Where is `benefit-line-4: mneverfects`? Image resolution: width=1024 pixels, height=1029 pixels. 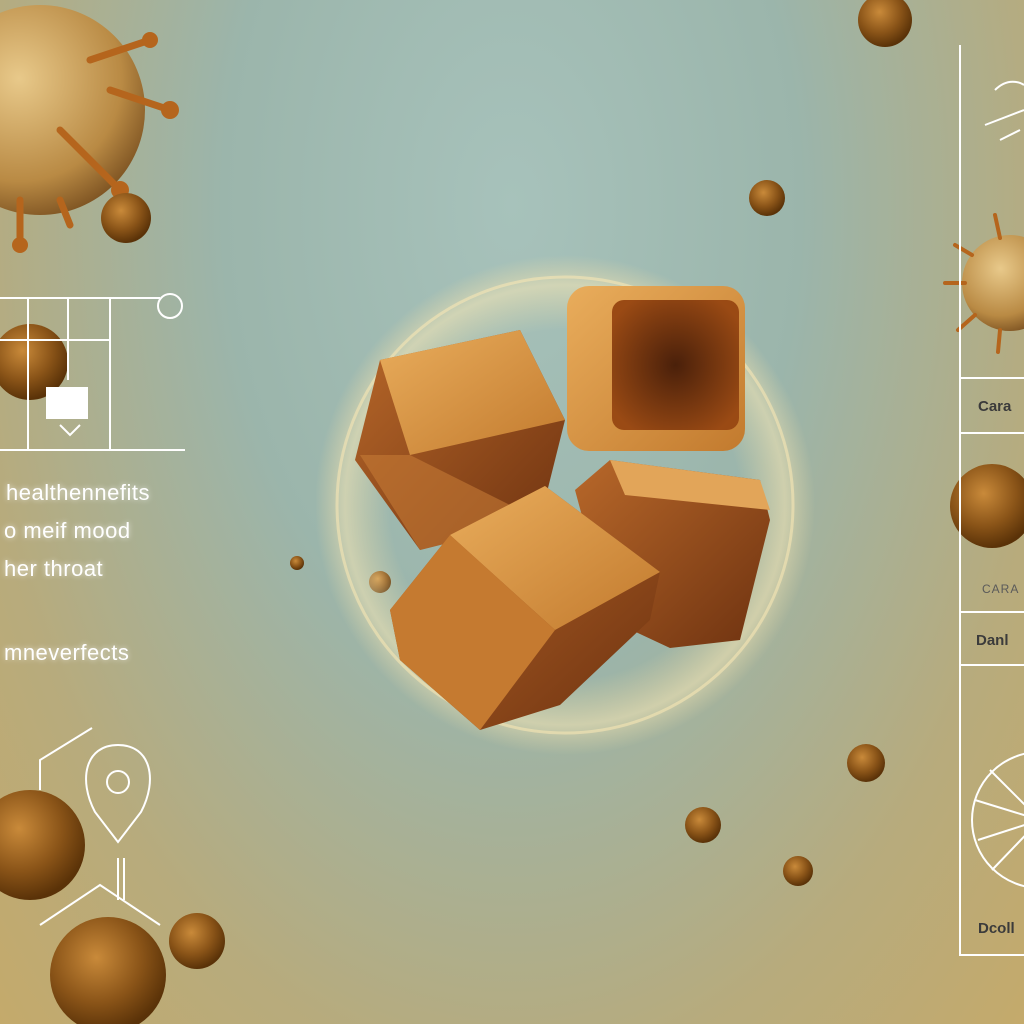 benefit-line-4: mneverfects is located at coordinates (67, 652).